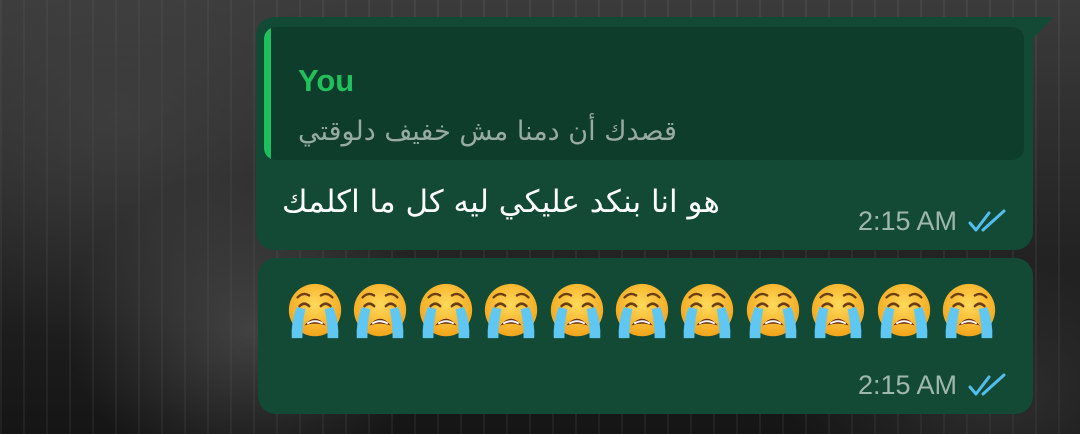 The height and width of the screenshot is (434, 1080). Describe the element at coordinates (267, 93) in the screenshot. I see `quote-accent-bar` at that location.